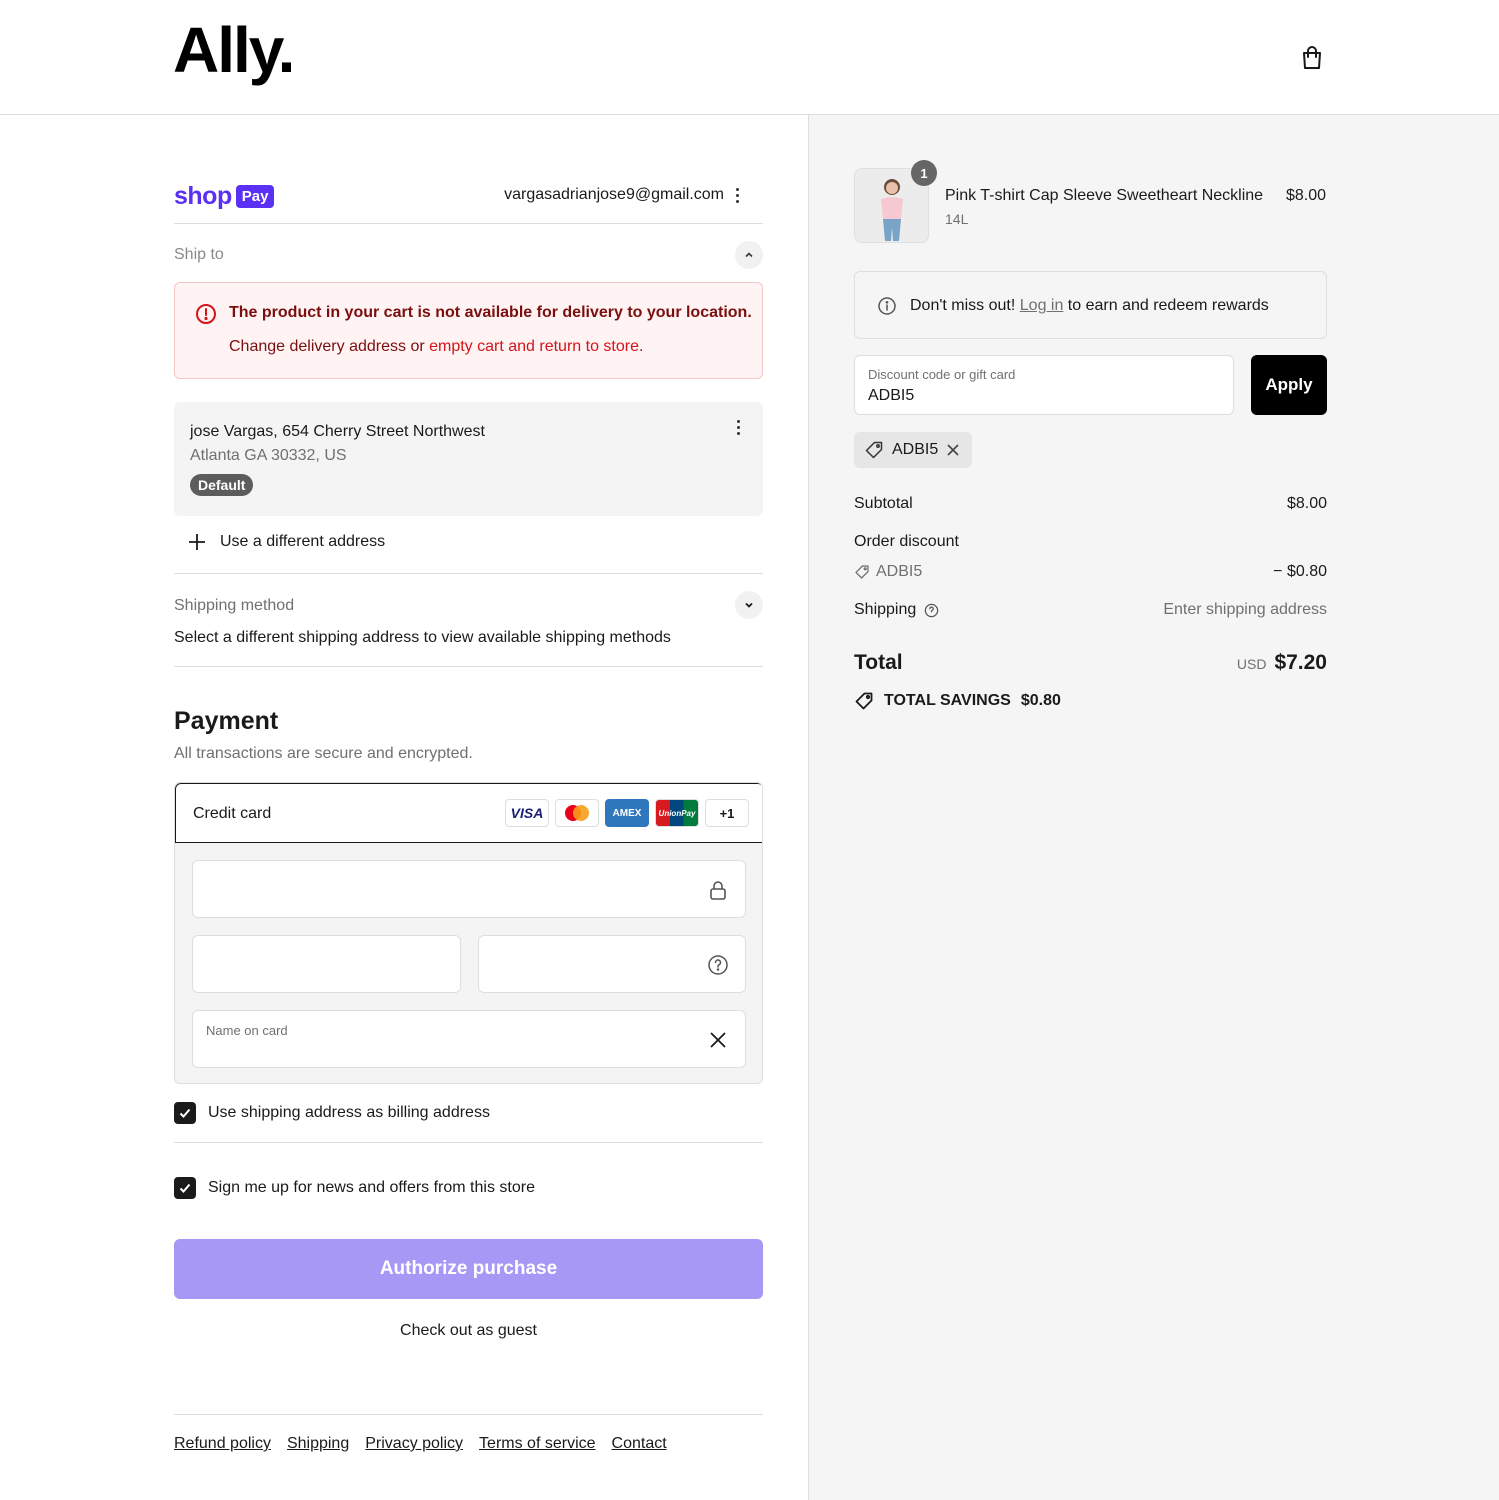  I want to click on applied-code-text: ADBI5, so click(915, 449).